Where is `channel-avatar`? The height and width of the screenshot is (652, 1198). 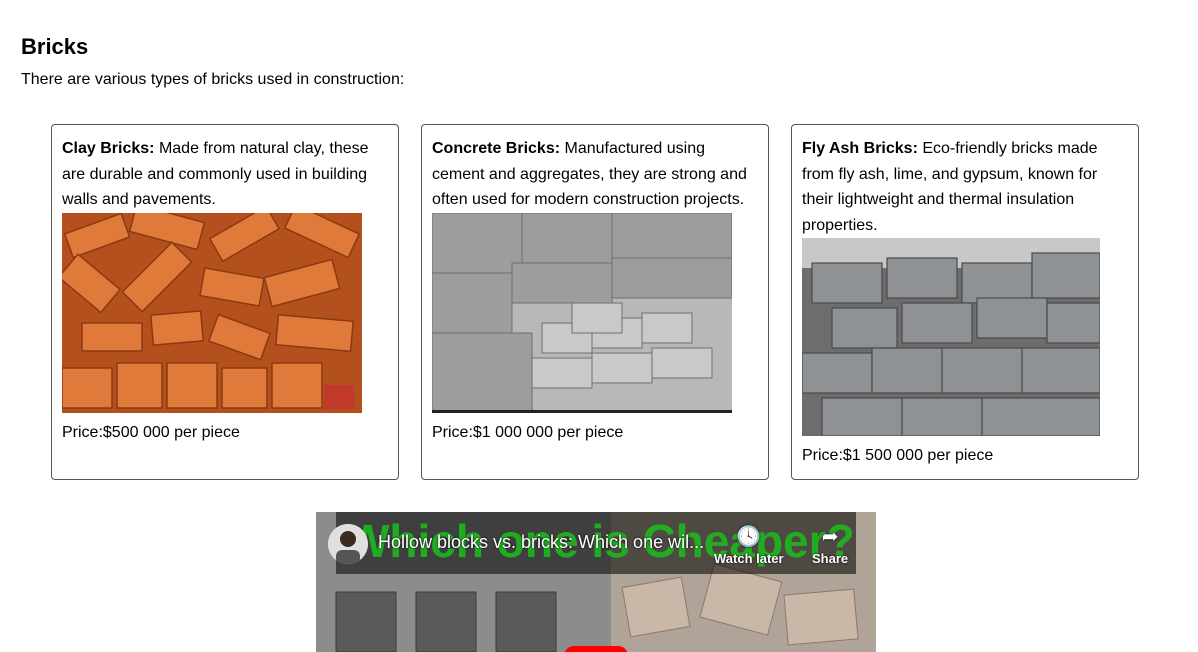
channel-avatar is located at coordinates (348, 544).